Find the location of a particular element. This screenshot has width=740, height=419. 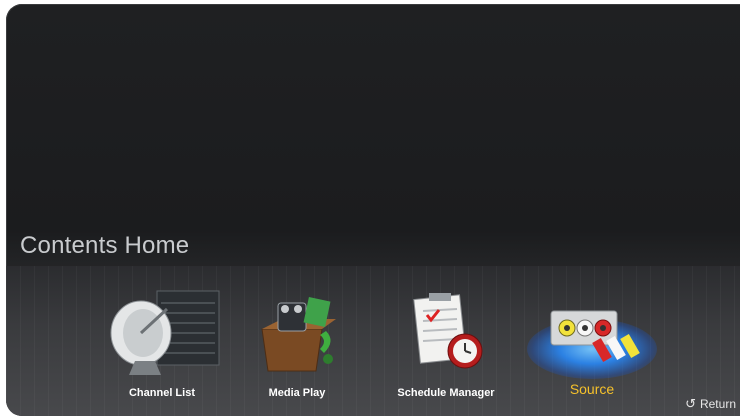

satellite-dish-icon is located at coordinates (162, 332).